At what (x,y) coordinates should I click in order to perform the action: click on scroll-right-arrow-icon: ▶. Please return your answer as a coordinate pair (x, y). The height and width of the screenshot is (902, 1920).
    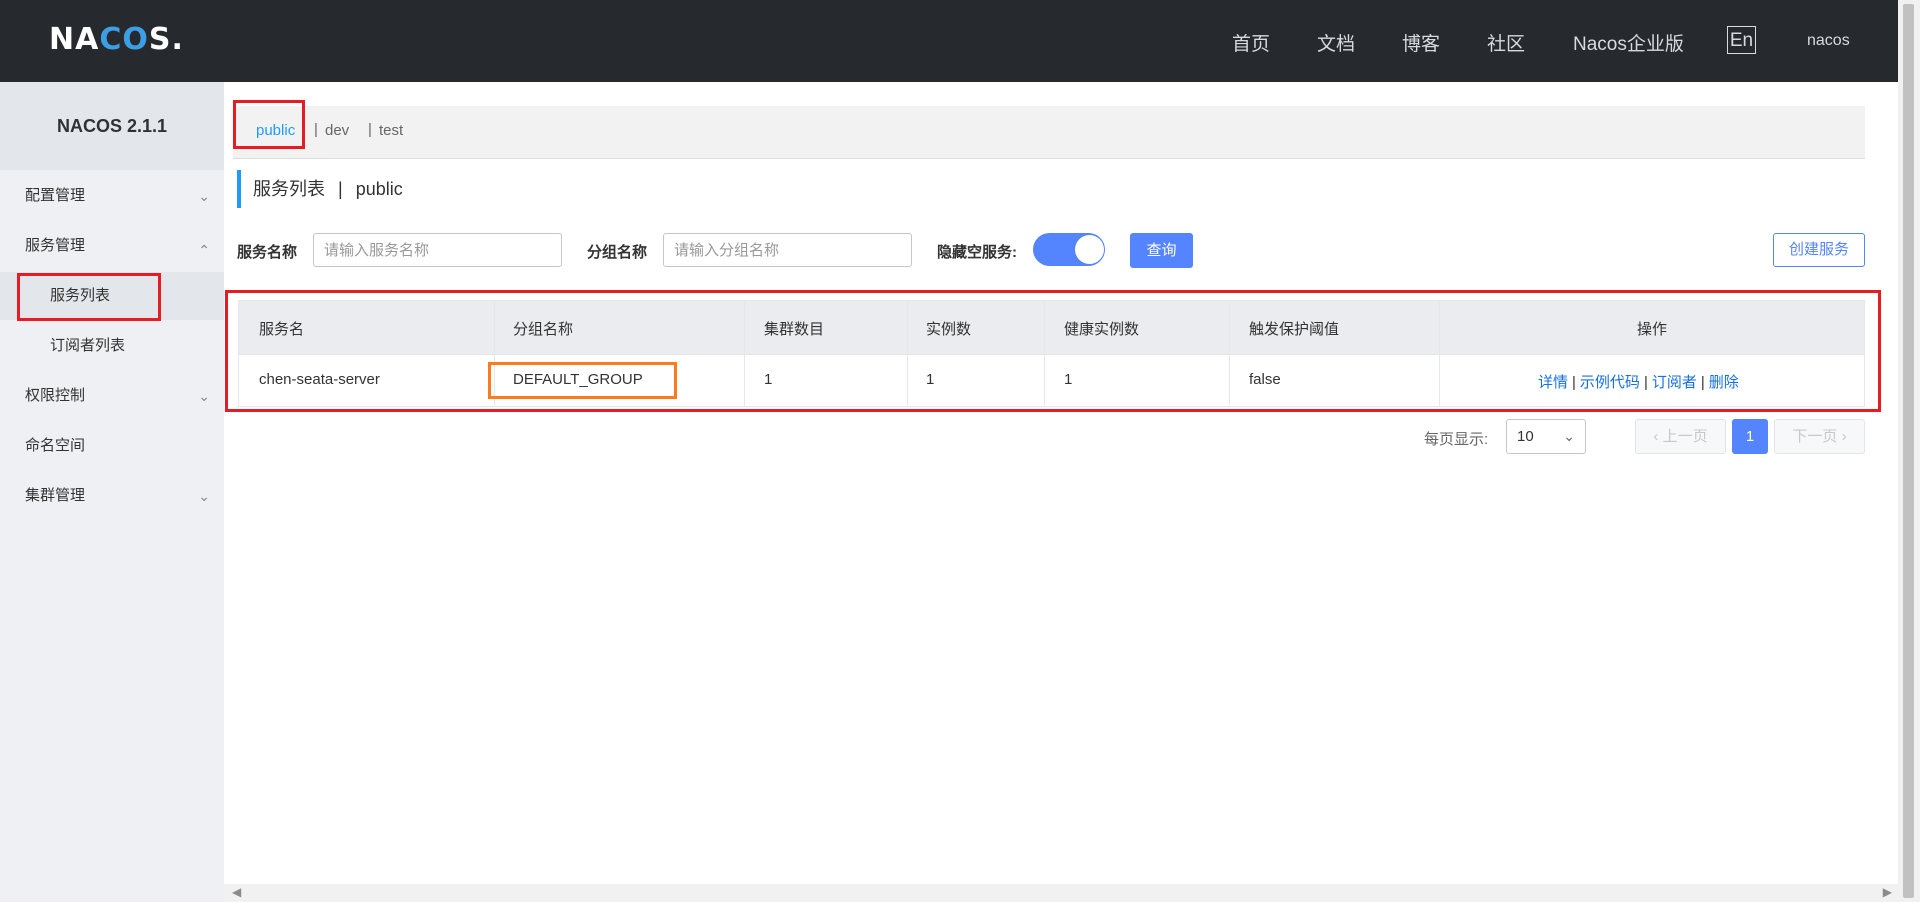
    Looking at the image, I should click on (1887, 892).